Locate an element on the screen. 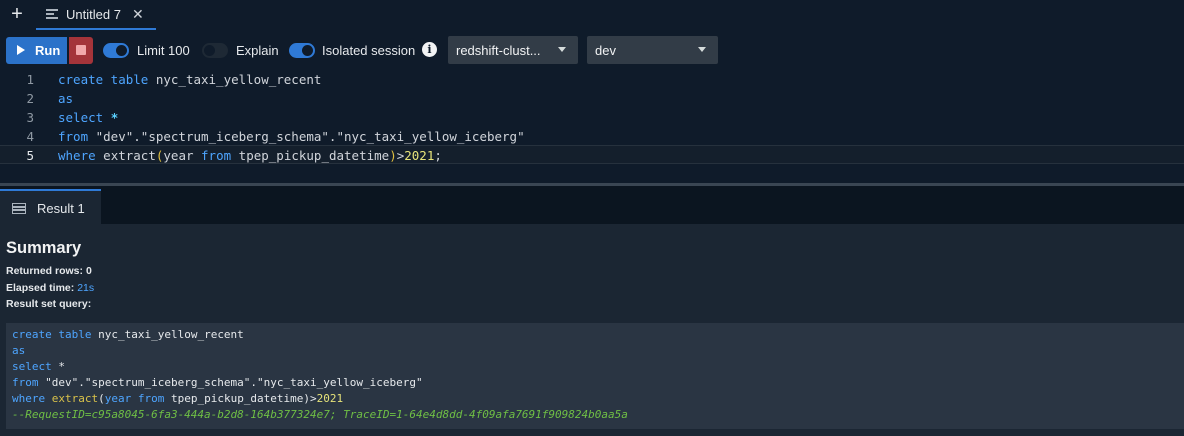  play-icon is located at coordinates (21, 50).